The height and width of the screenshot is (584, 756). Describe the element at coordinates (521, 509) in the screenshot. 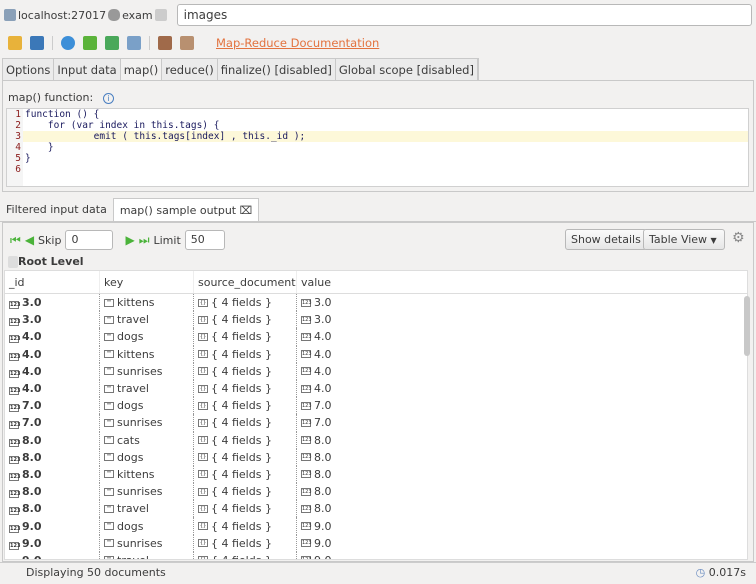

I see `value-cell: 123 8.0` at that location.